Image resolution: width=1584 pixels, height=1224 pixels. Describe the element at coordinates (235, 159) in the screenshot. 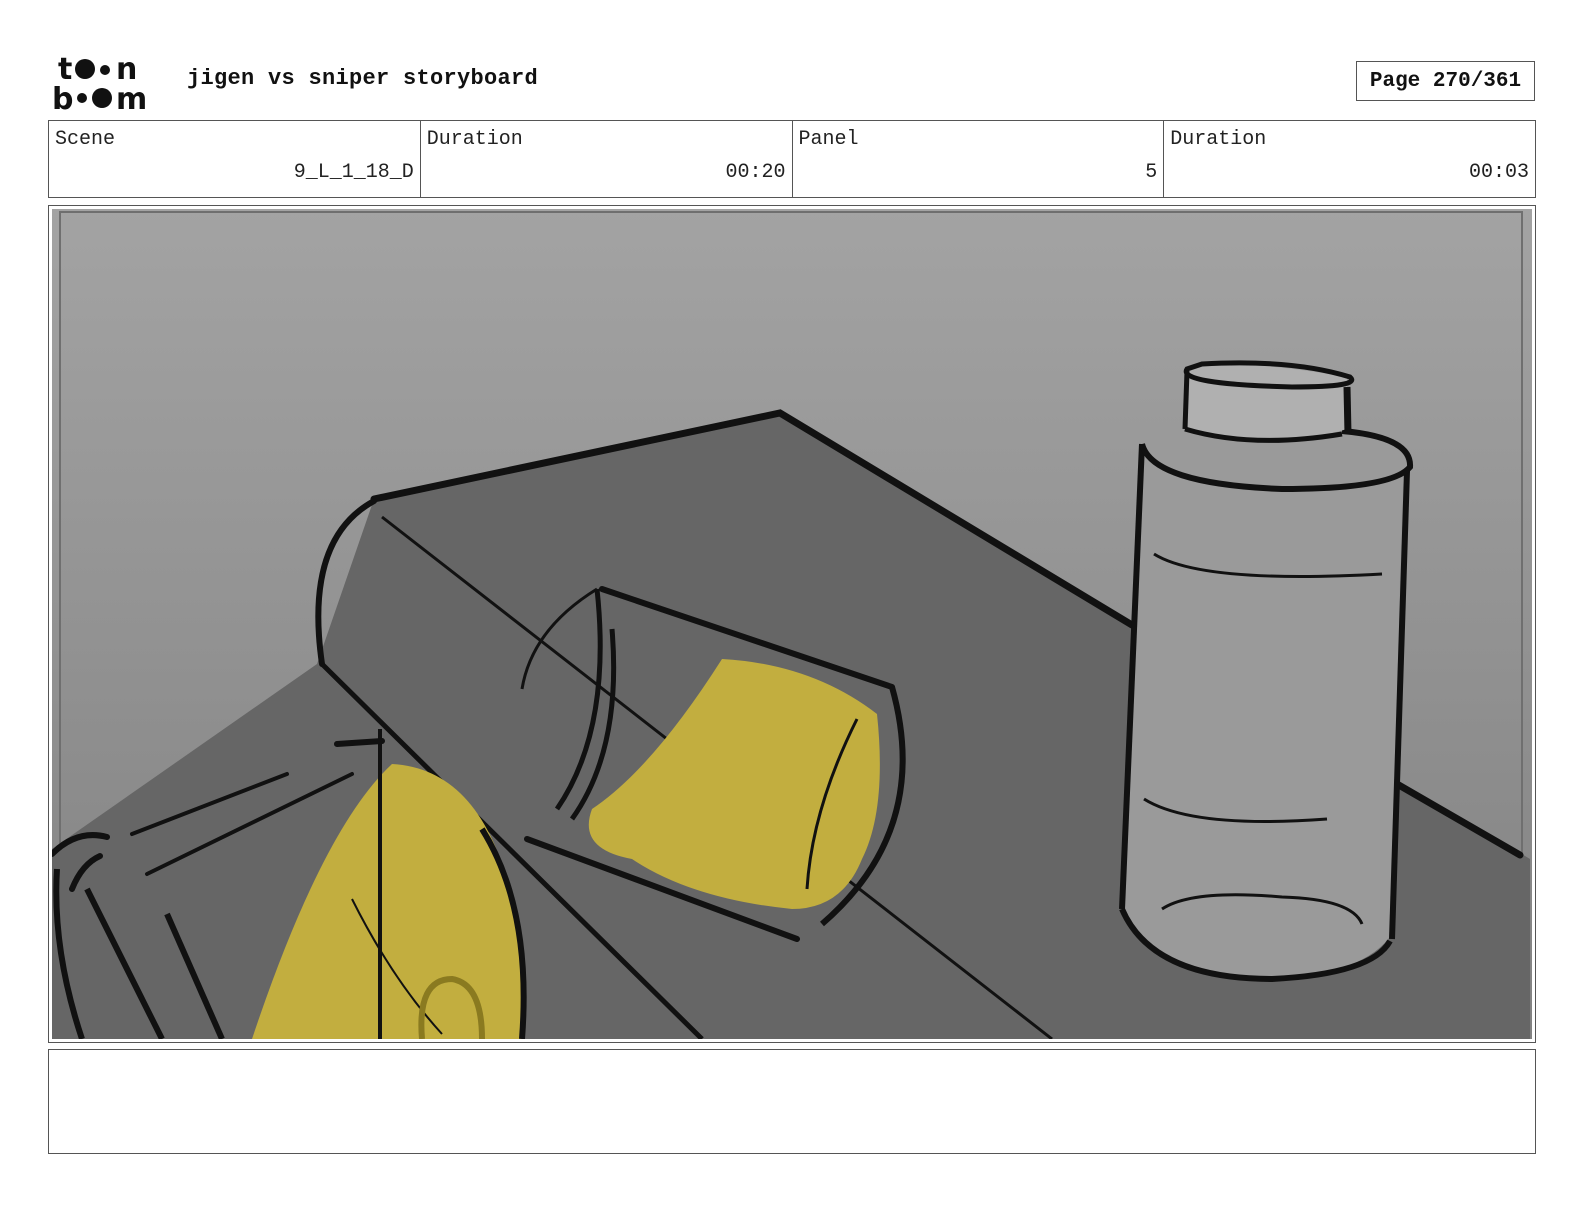

I see `scene-cell: Scene 9_L_1_18_D` at that location.